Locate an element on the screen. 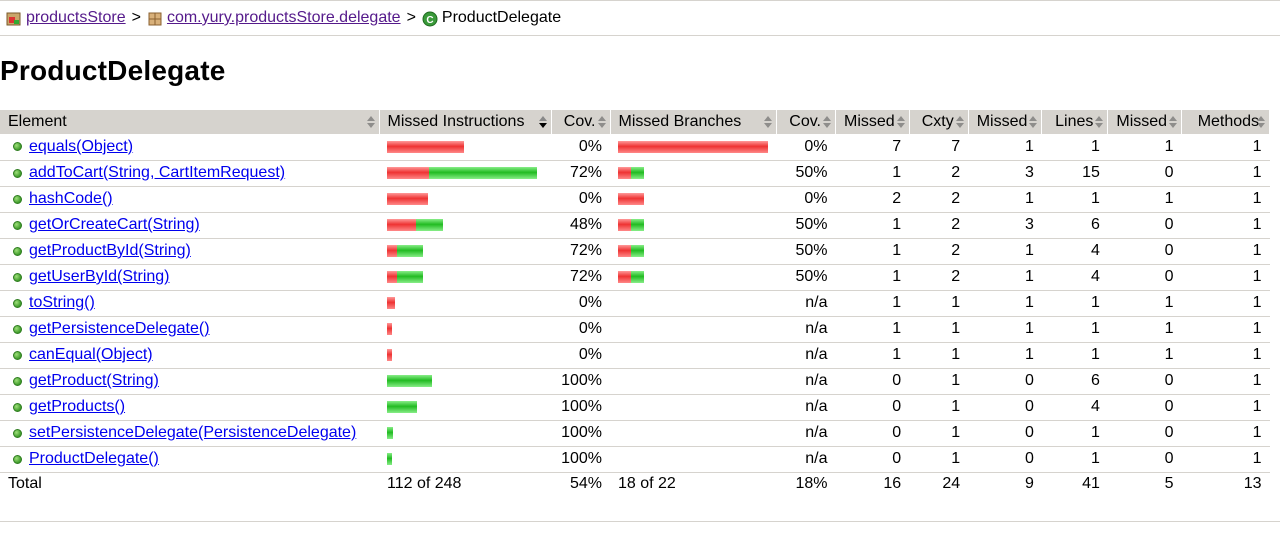  lines: 4 is located at coordinates (1074, 277).